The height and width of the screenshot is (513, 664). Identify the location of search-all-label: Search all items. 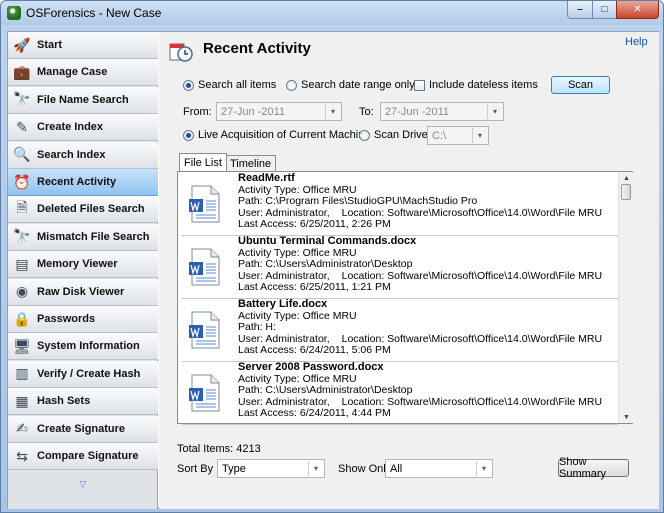
(237, 85).